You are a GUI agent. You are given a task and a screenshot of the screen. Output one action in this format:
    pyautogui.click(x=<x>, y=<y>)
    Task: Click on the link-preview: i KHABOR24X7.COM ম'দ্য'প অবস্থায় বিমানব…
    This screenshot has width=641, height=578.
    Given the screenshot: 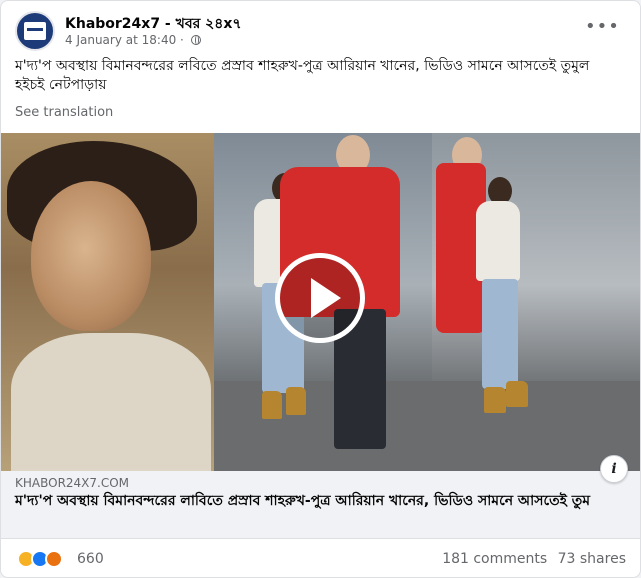 What is the action you would take?
    pyautogui.click(x=320, y=497)
    